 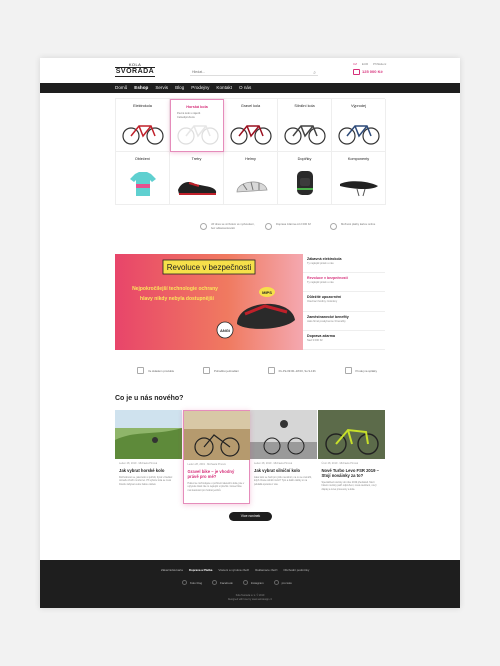 What do you see at coordinates (175, 289) in the screenshot?
I see `banner-text-1: Nejpokročilejší technologie ochrany` at bounding box center [175, 289].